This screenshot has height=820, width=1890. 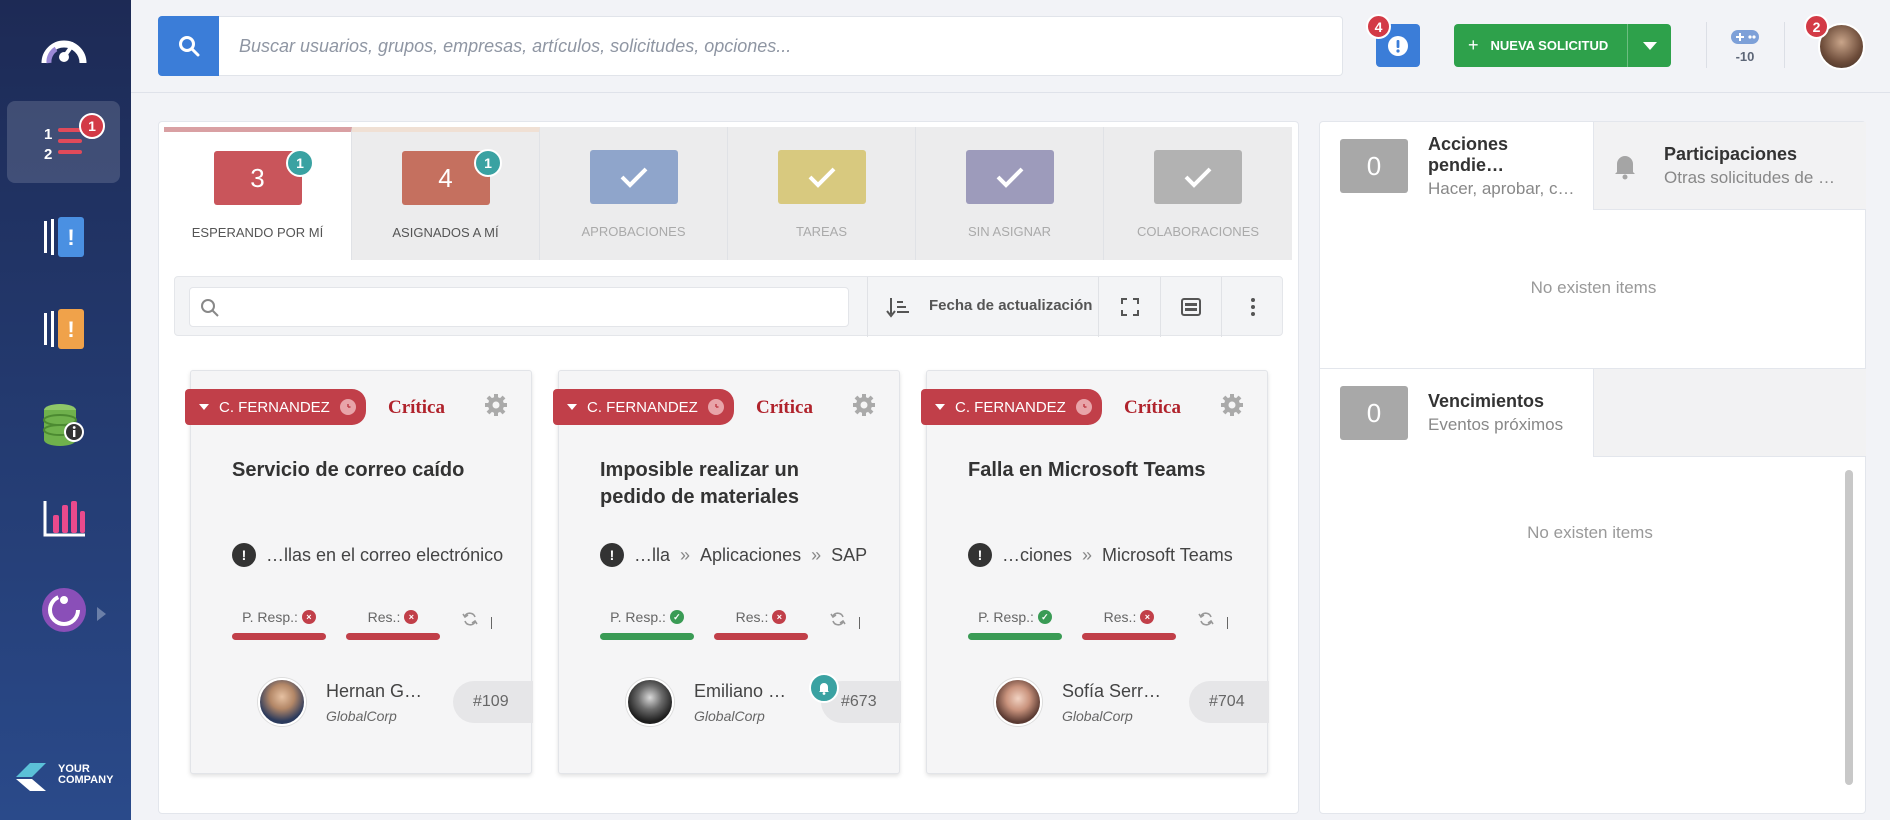 What do you see at coordinates (385, 554) in the screenshot?
I see `path-segment: …llas en el correo electrónico` at bounding box center [385, 554].